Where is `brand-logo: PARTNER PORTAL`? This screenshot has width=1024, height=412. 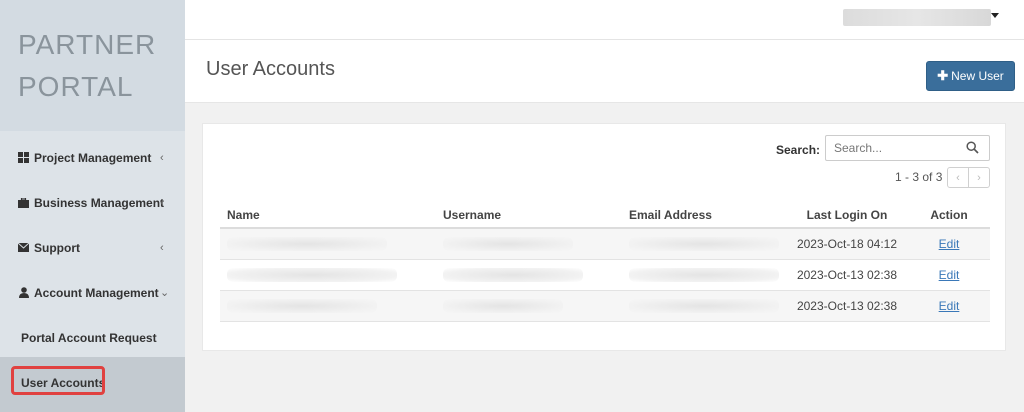
brand-logo: PARTNER PORTAL is located at coordinates (92, 65).